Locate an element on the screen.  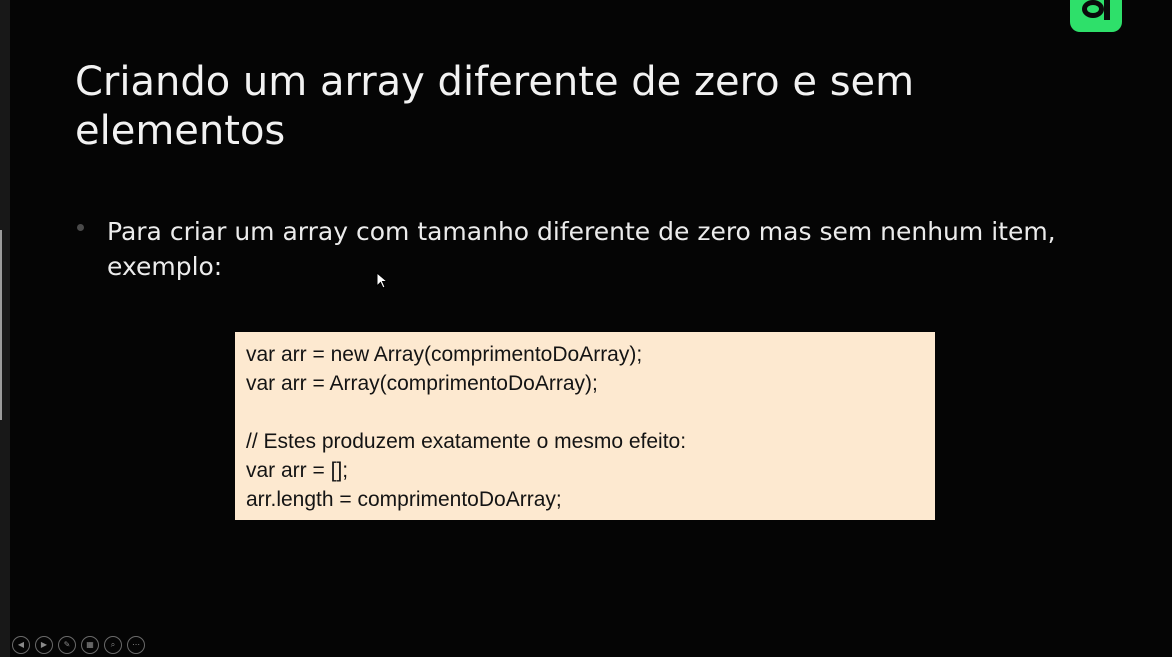
code-line: arr.length = comprimentoDoArray; is located at coordinates (404, 499).